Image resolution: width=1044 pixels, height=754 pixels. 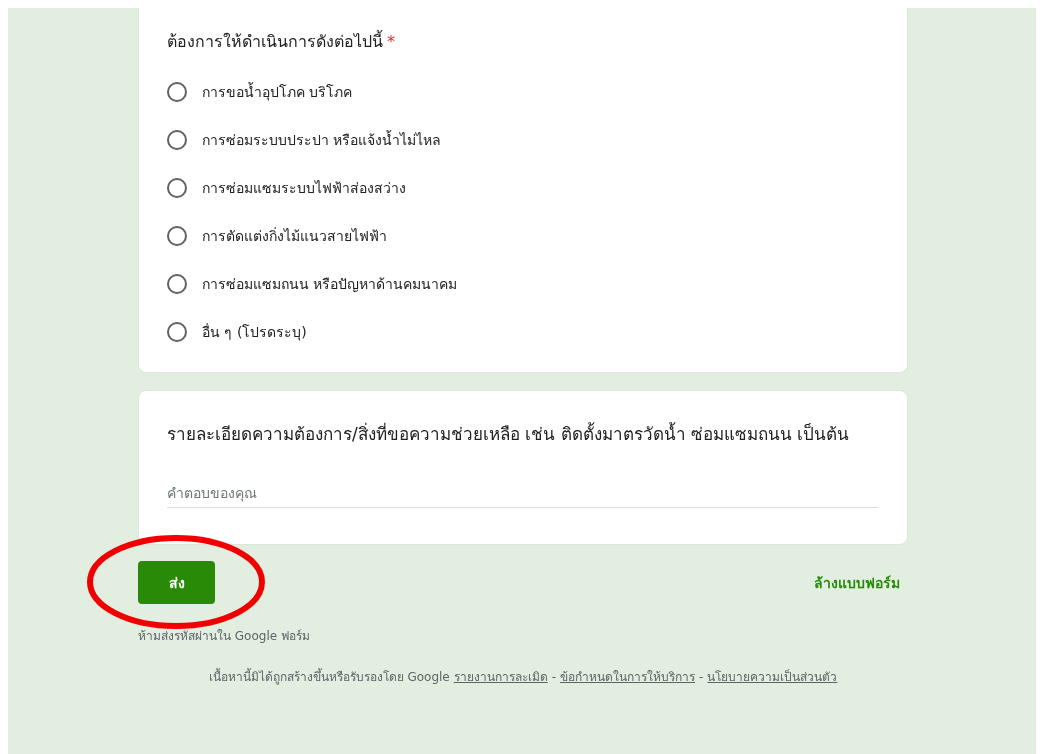 What do you see at coordinates (857, 582) in the screenshot?
I see `clear-form-link: ล้างแบบฟอร์ม` at bounding box center [857, 582].